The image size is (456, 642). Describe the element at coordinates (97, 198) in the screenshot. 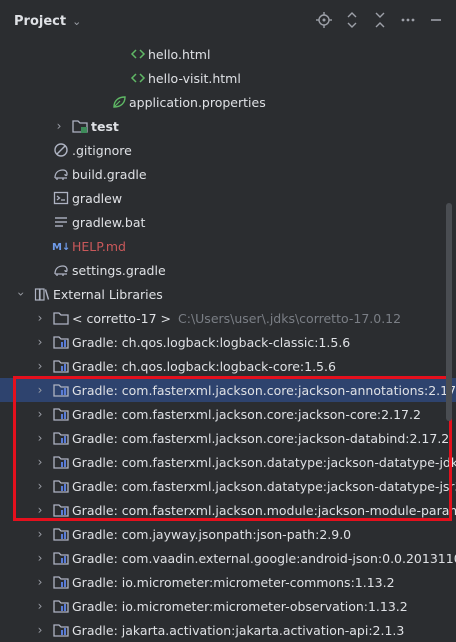

I see `tree-item-label: gradlew` at that location.